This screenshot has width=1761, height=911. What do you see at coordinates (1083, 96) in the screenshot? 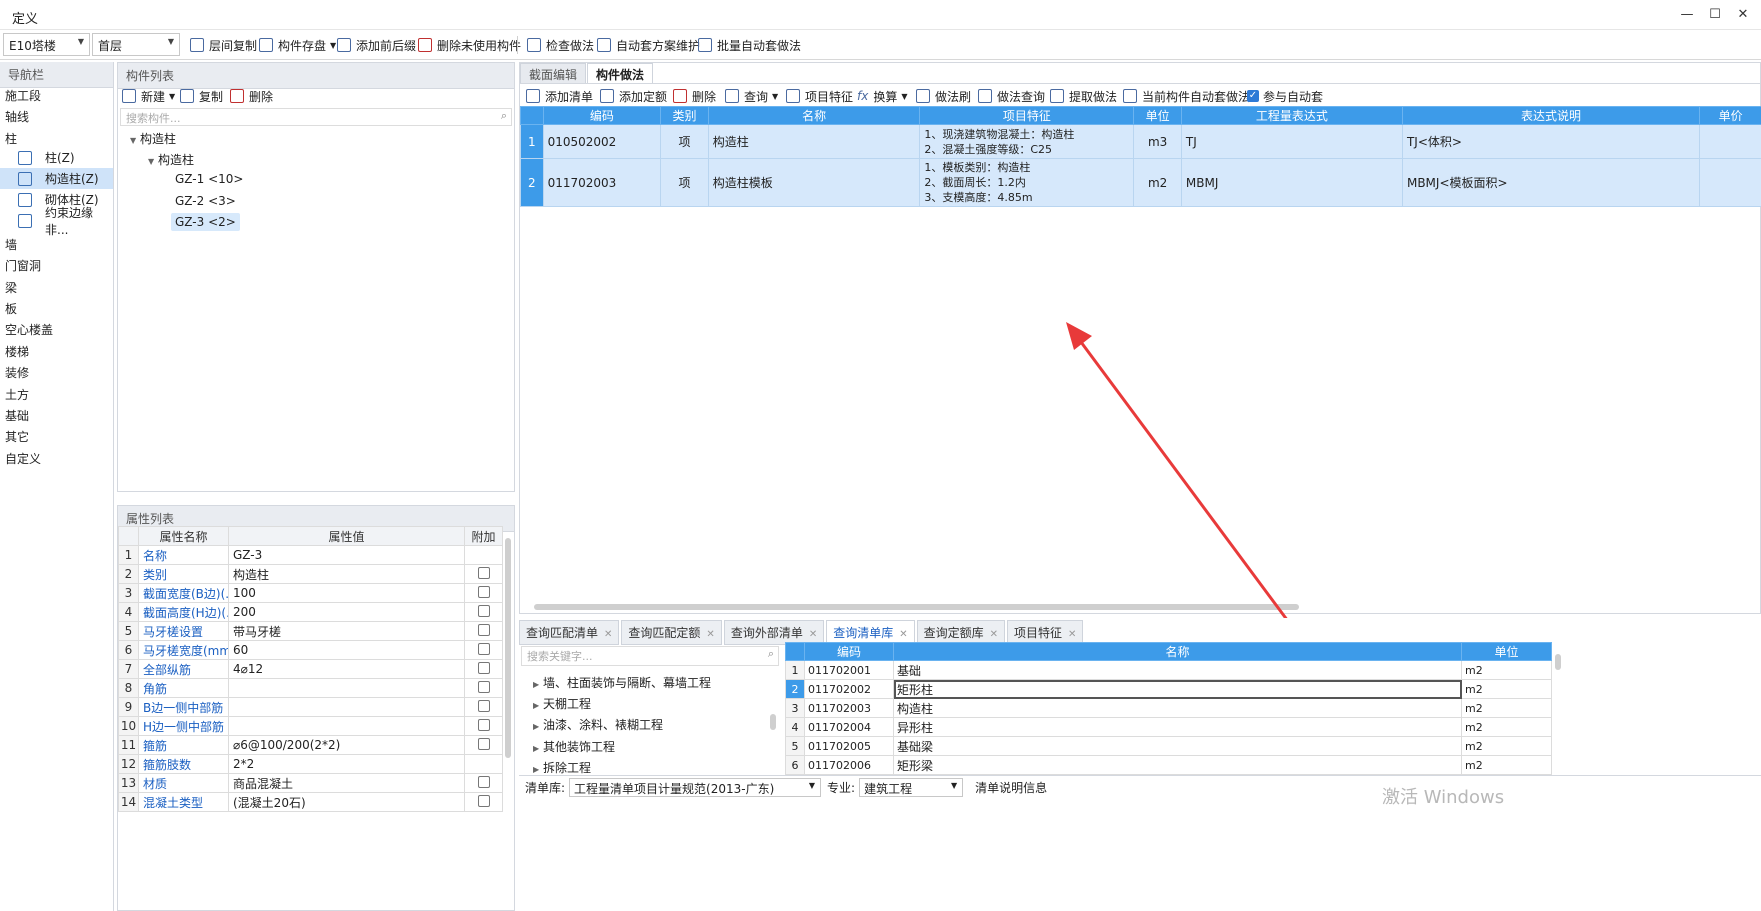
I see `extract-method-button: 提取做法` at bounding box center [1083, 96].